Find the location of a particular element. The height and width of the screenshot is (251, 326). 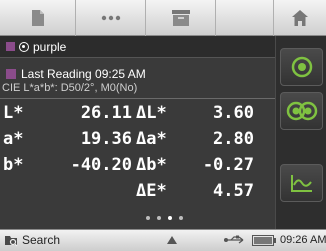

lab-value: 19.36 is located at coordinates (106, 139).